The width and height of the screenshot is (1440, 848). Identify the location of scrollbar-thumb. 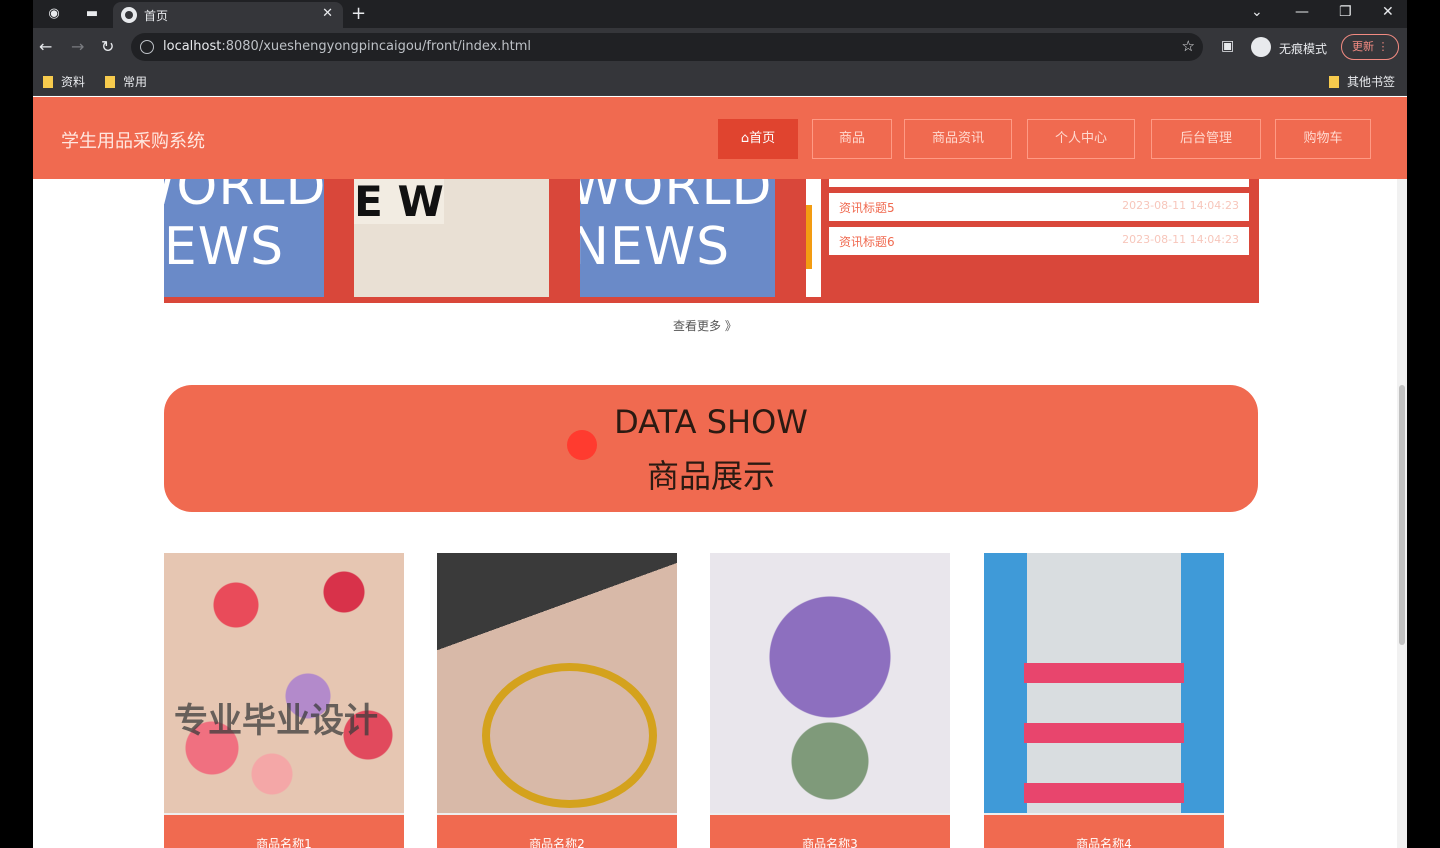
(1402, 515).